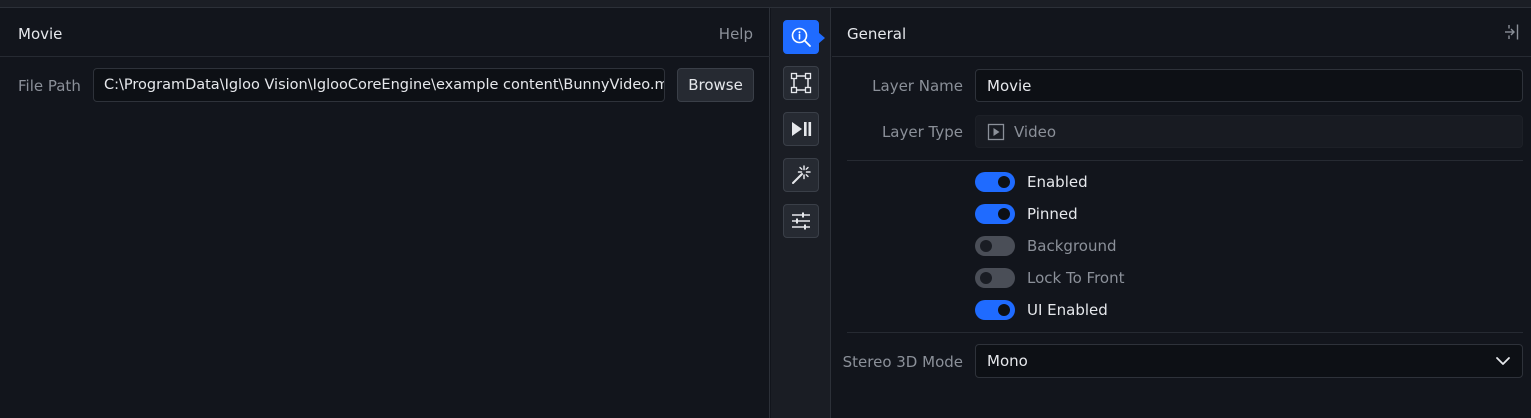 The width and height of the screenshot is (1531, 418). I want to click on pinned-switch, so click(995, 214).